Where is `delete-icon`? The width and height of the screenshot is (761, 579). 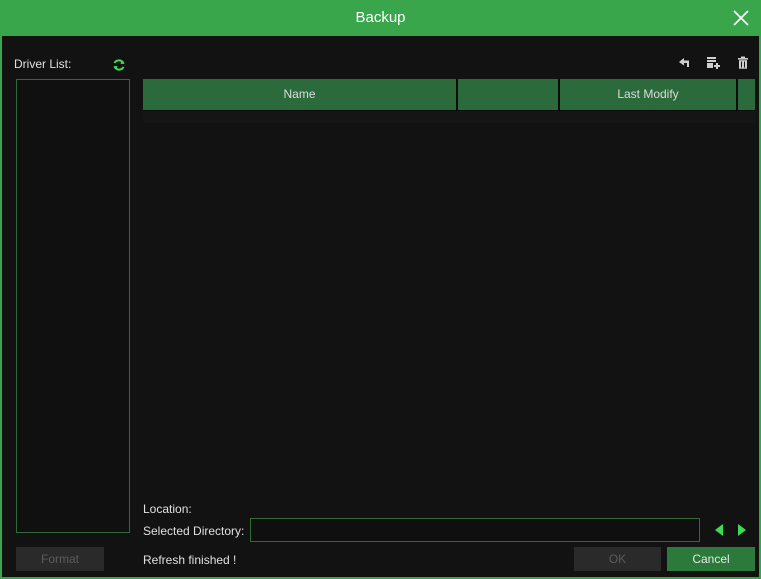 delete-icon is located at coordinates (743, 63).